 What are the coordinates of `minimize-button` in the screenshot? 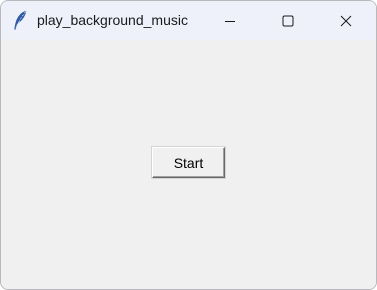 It's located at (230, 20).